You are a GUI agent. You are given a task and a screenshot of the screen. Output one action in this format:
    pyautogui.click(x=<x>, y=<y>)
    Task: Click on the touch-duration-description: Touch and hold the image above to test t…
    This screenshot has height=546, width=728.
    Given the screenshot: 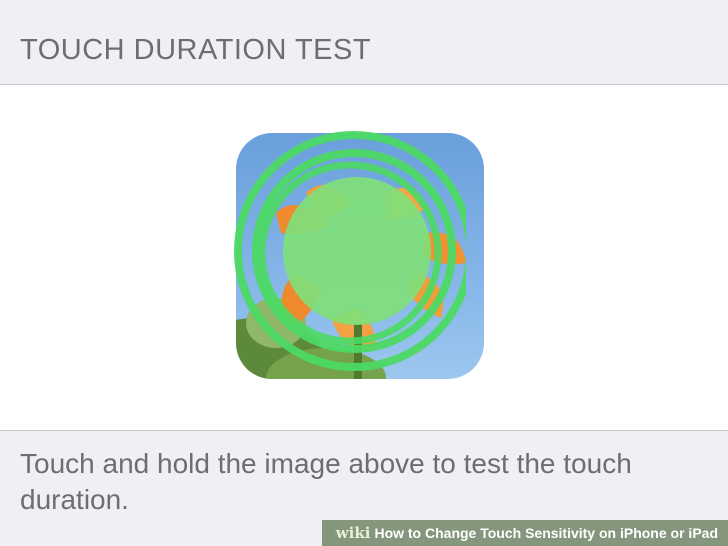 What is the action you would take?
    pyautogui.click(x=326, y=481)
    